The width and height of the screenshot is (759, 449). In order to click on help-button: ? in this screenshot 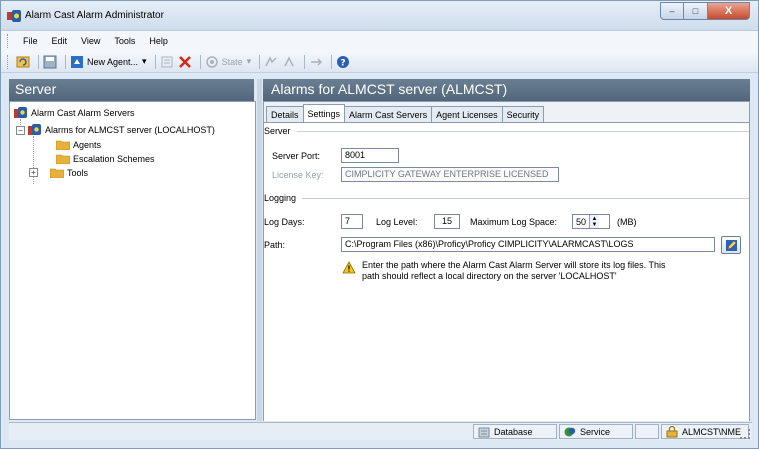, I will do `click(343, 62)`.